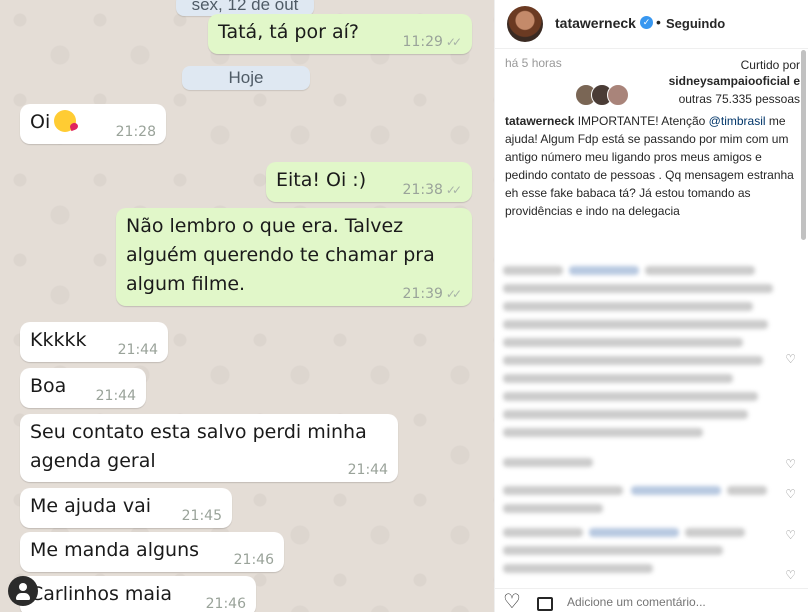 The image size is (808, 613). What do you see at coordinates (83, 388) in the screenshot?
I see `chat-message: Boa 21:44` at bounding box center [83, 388].